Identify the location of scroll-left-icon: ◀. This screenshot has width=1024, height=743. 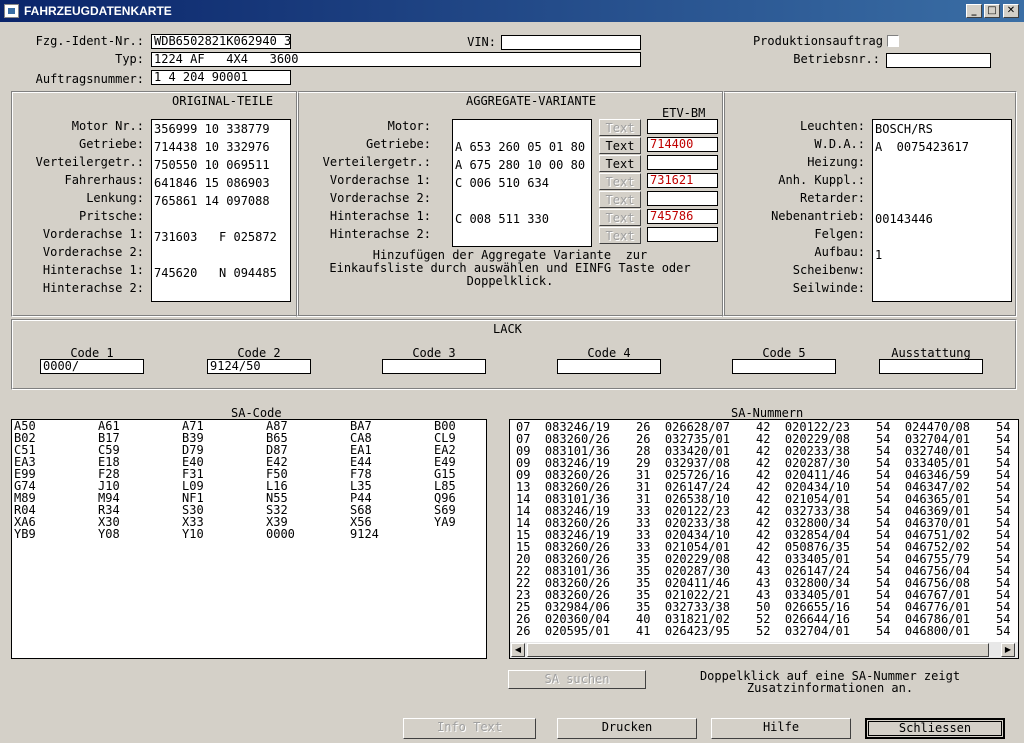
(518, 650).